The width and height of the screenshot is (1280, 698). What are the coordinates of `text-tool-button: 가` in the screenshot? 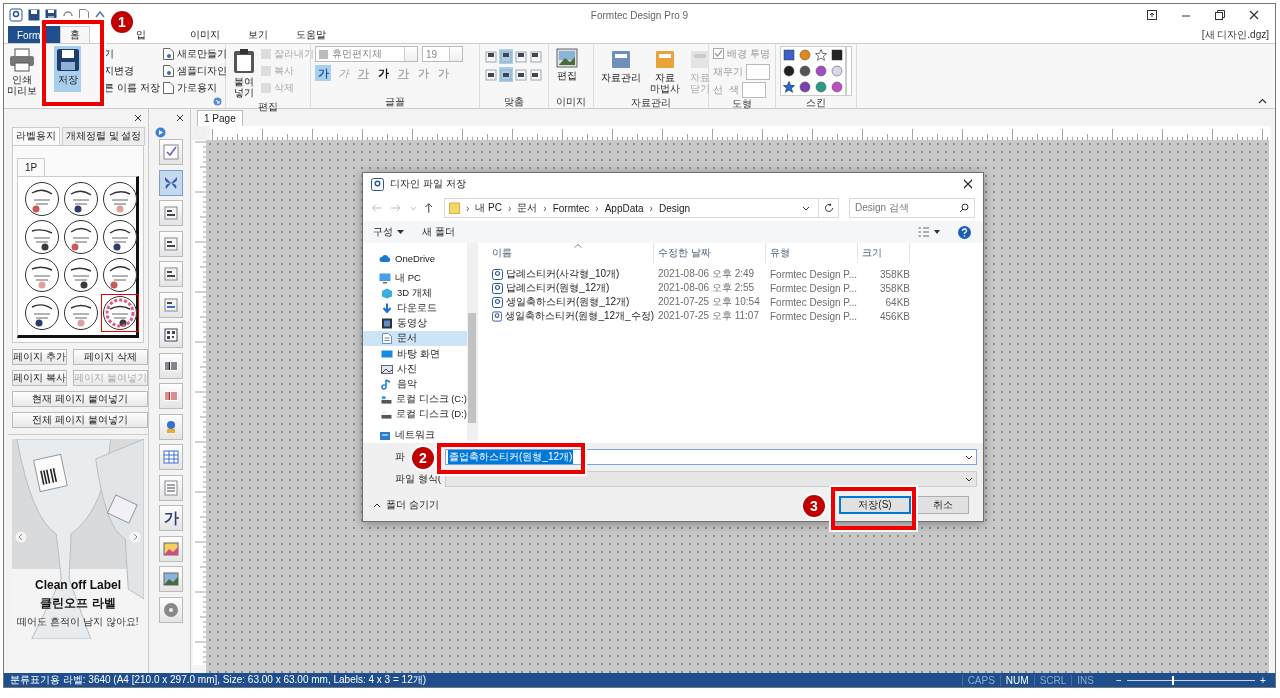 It's located at (171, 518).